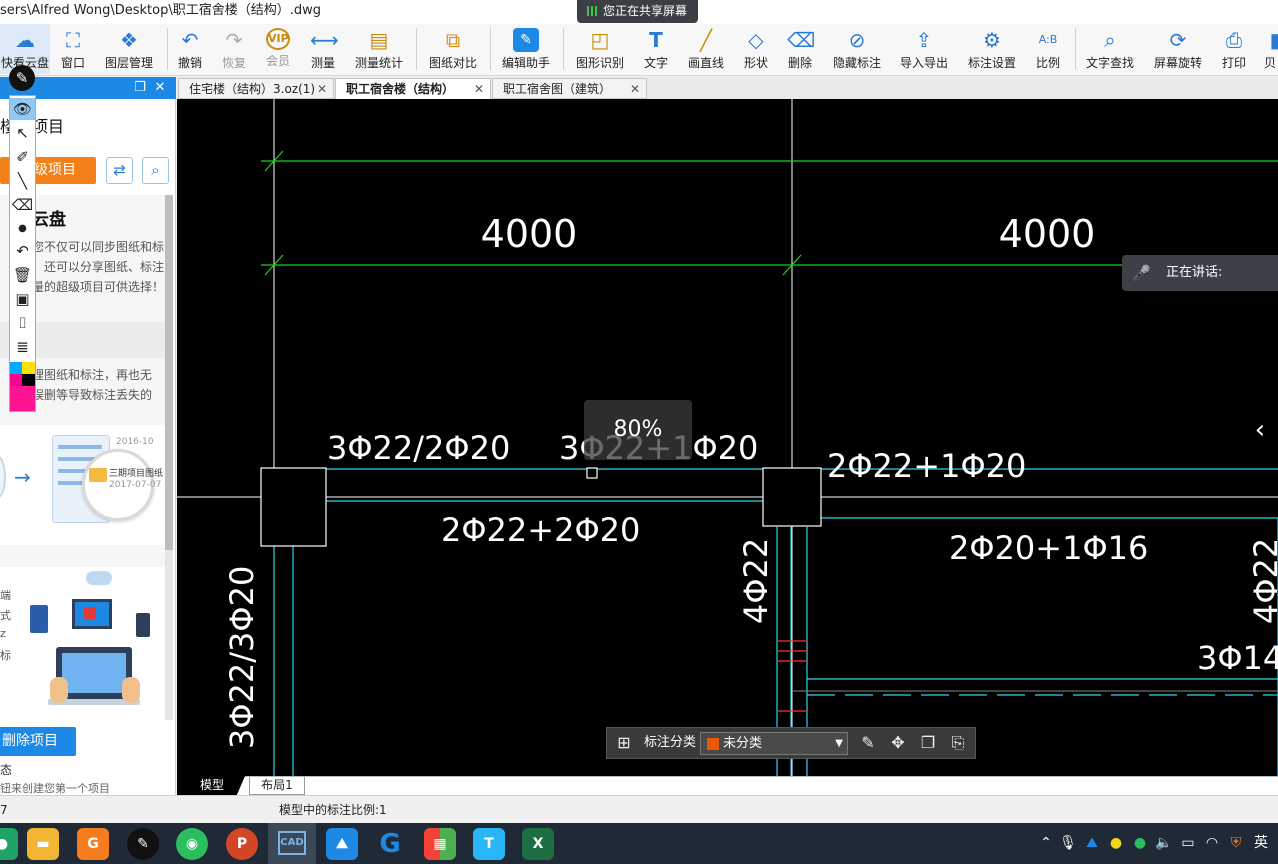 The height and width of the screenshot is (864, 1278). Describe the element at coordinates (143, 844) in the screenshot. I see `marker-app-icon: ✎` at that location.